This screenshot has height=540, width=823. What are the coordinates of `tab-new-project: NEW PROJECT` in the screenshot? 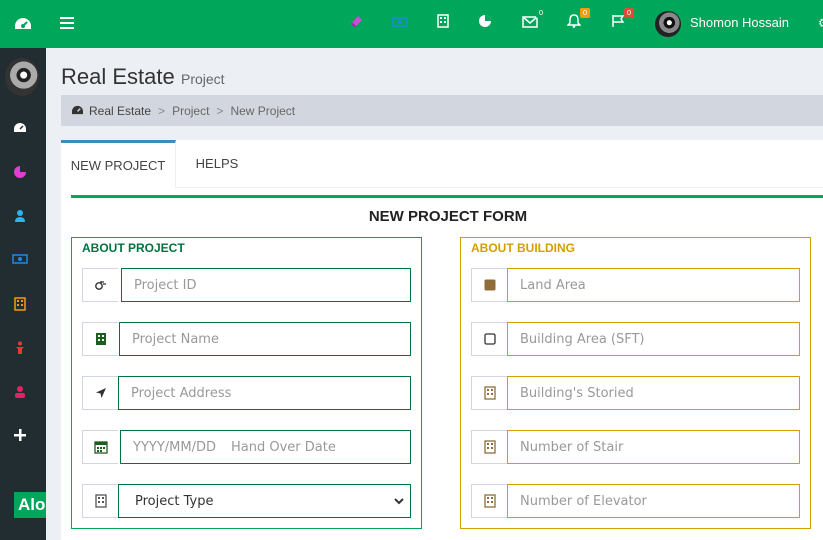 It's located at (118, 164).